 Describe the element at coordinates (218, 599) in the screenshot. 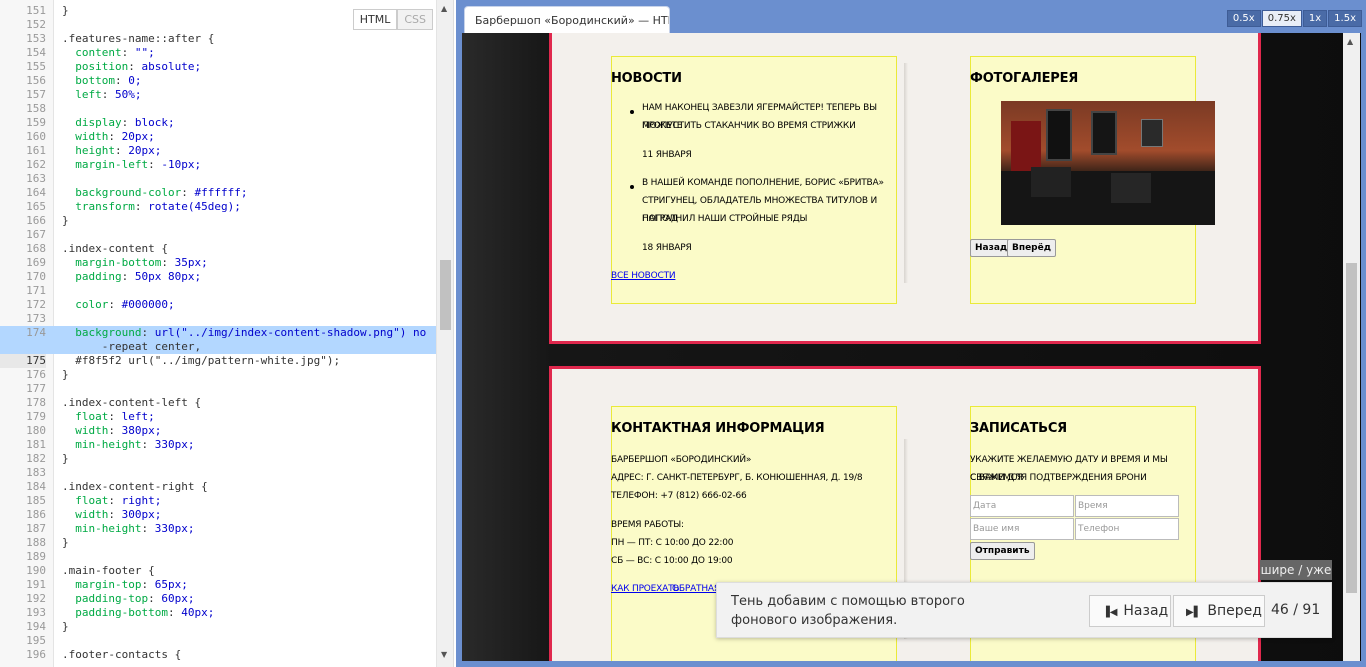

I see `code-line: 192 padding-top: 60px;` at that location.